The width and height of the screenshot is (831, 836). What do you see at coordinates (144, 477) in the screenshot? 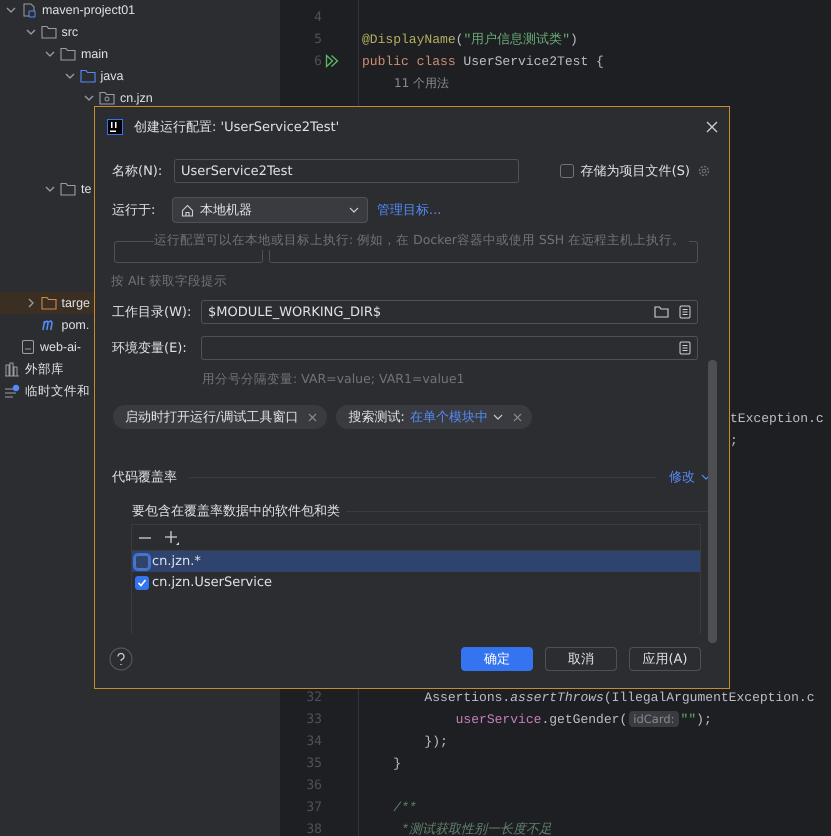
I see `section-title: 代码覆盖率` at bounding box center [144, 477].